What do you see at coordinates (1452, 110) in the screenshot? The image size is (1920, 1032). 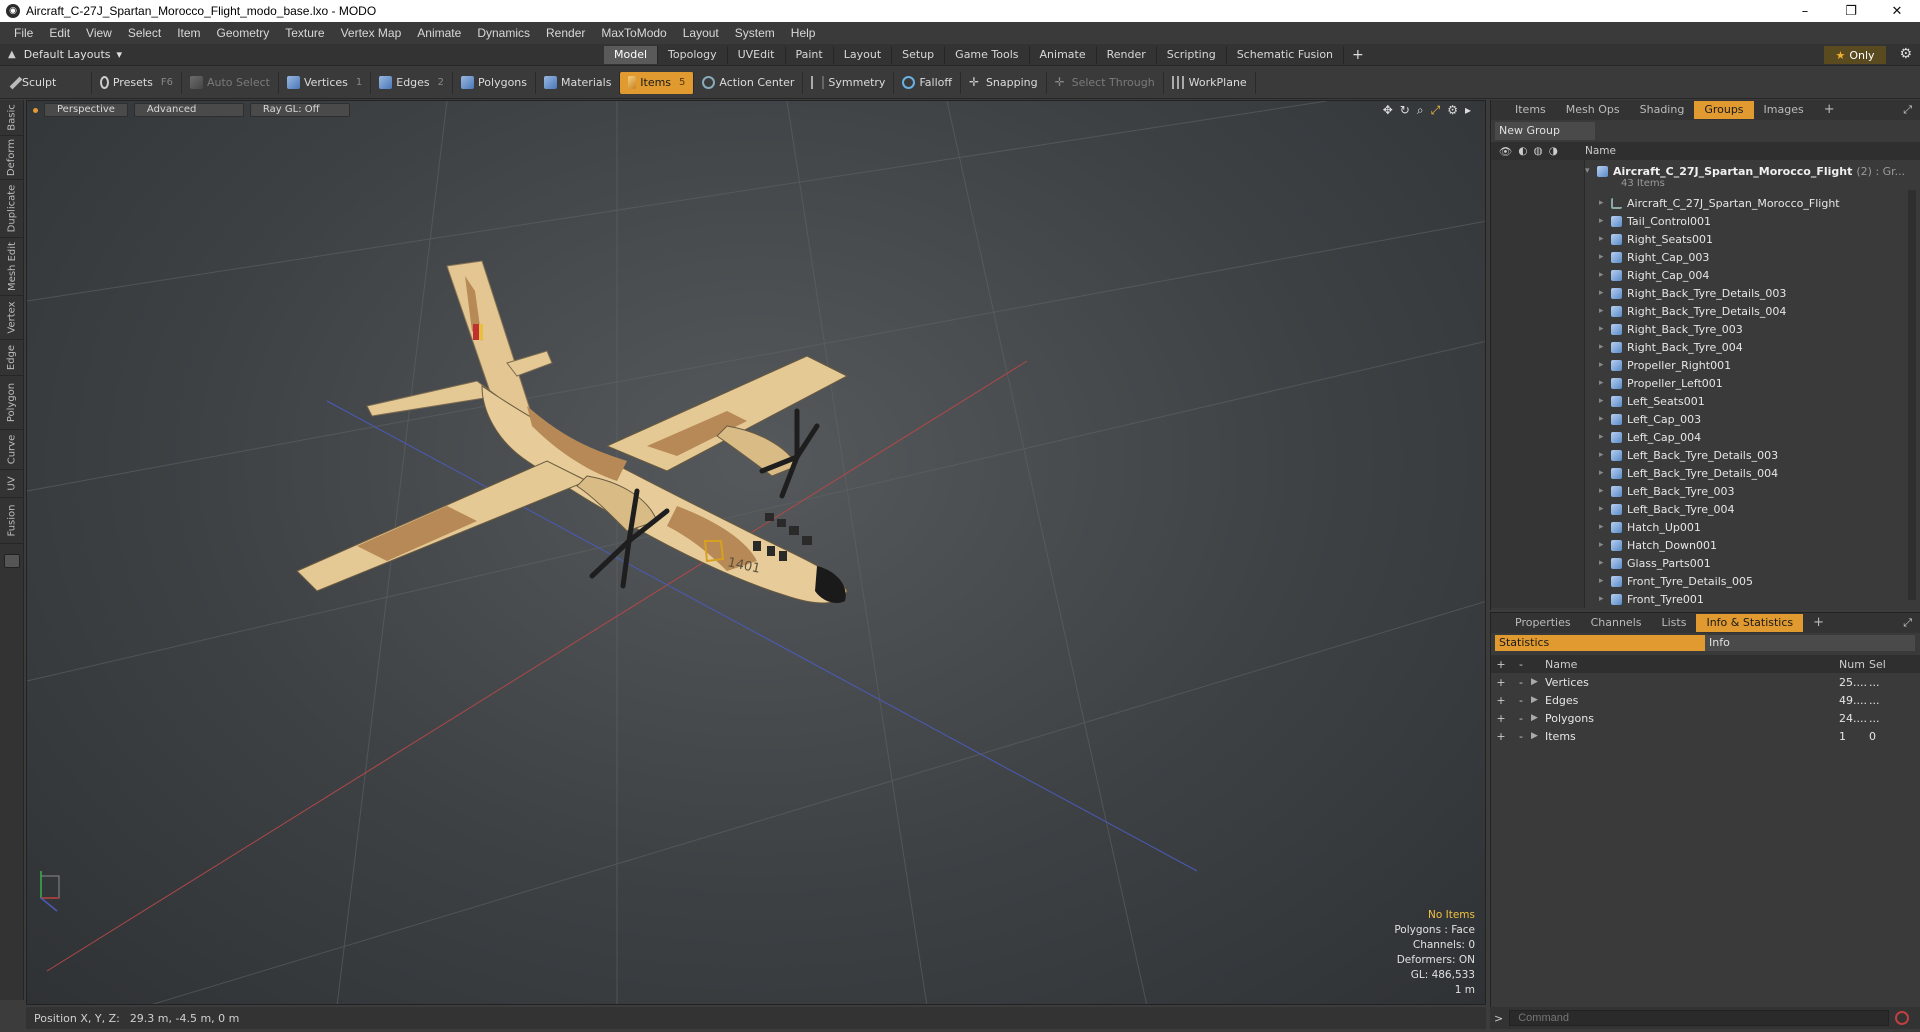 I see `viewport-settings-icon: ⚙` at bounding box center [1452, 110].